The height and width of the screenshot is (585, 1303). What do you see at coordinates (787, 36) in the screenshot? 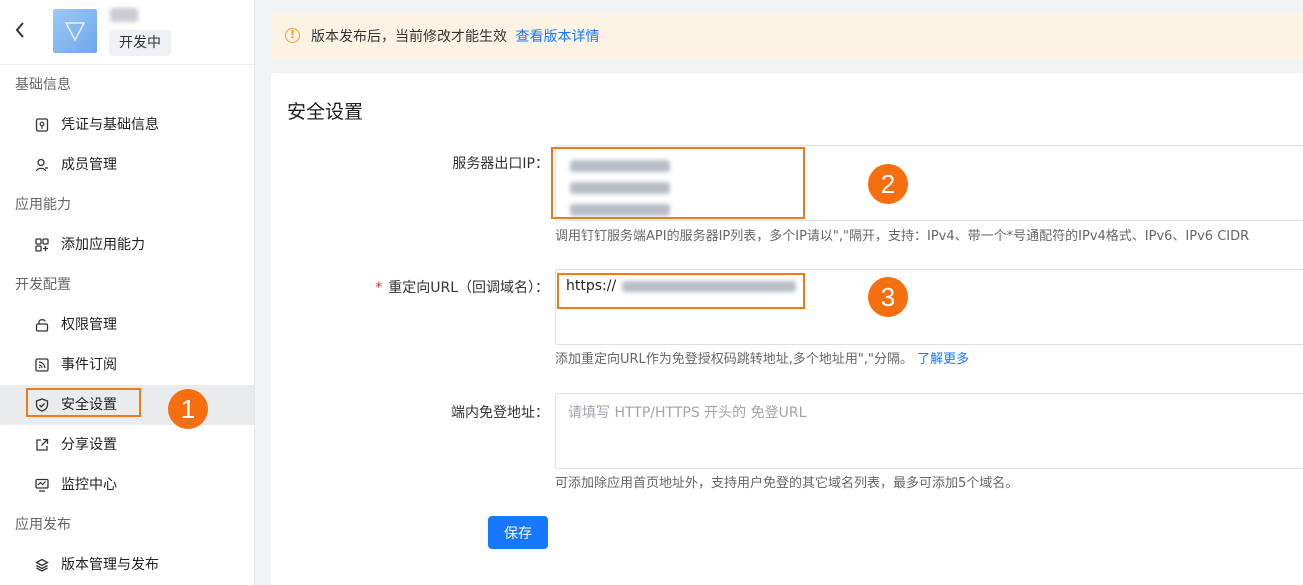
I see `notice-banner: ! 版本发布后，当前修改才能生效 查看版本详情` at bounding box center [787, 36].